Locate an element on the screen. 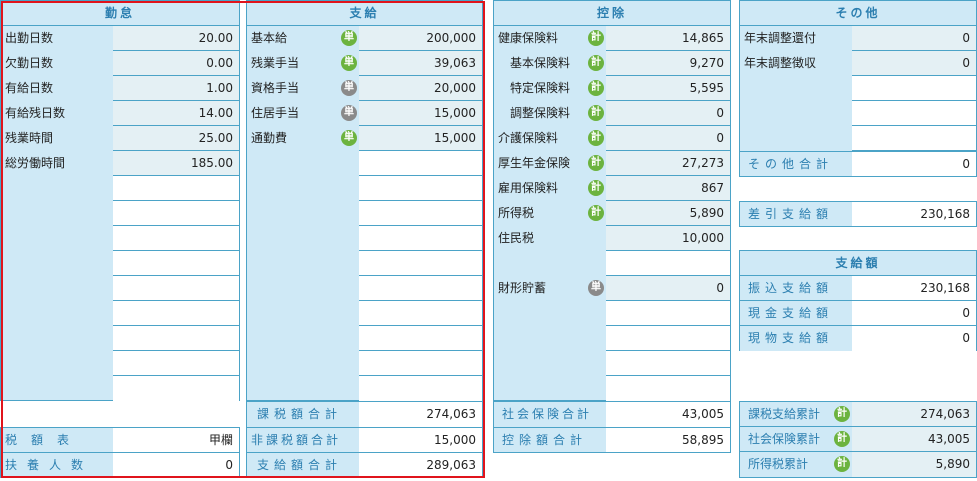 This screenshot has width=977, height=481. payment-method-row: 振込支給額 230,168 is located at coordinates (858, 288).